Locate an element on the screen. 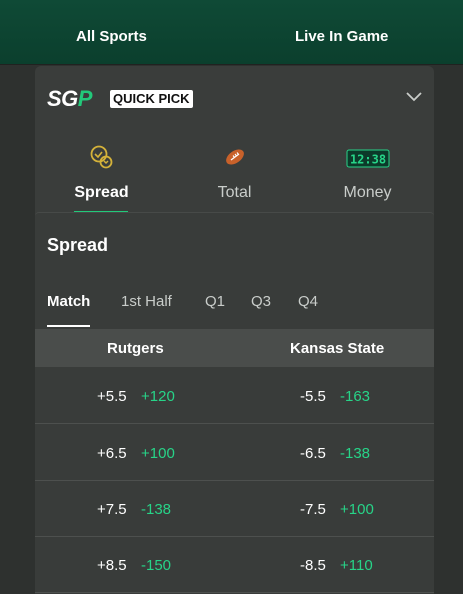  home-bet-cell: +7.5 -138 is located at coordinates (145, 508).